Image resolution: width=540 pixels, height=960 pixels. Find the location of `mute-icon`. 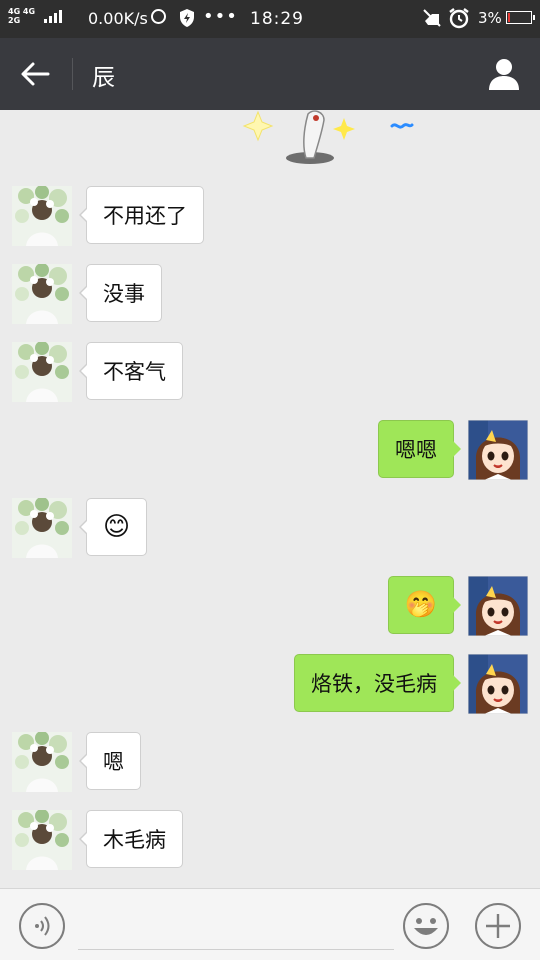

mute-icon is located at coordinates (432, 20).